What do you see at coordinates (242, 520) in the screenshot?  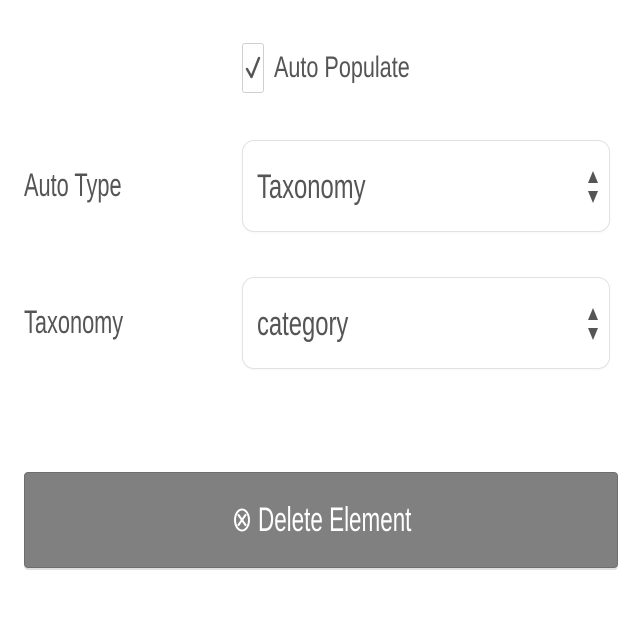 I see `circle-x-icon` at bounding box center [242, 520].